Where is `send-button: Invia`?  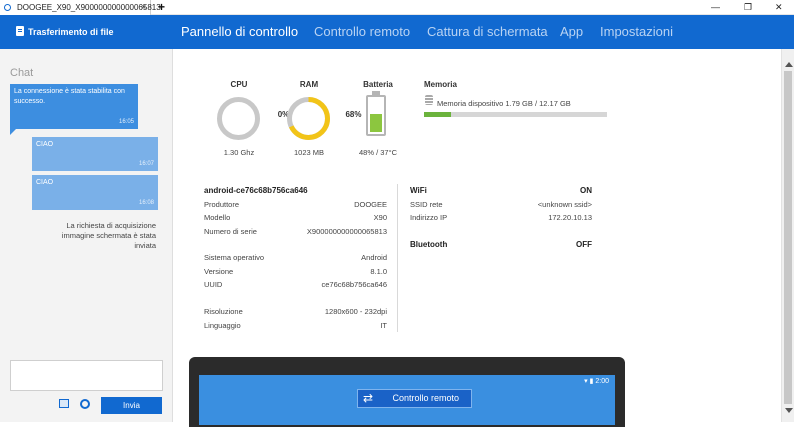
send-button: Invia is located at coordinates (131, 405).